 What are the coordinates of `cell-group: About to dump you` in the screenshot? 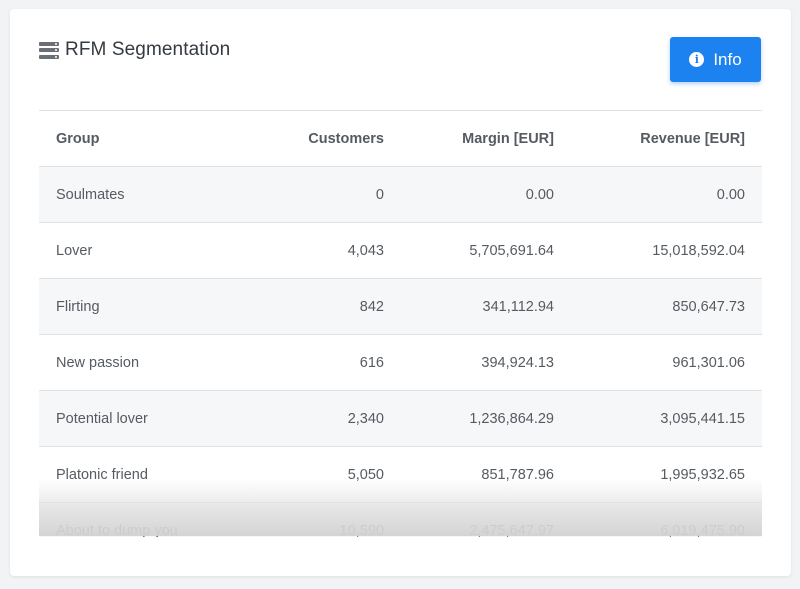 It's located at (145, 519).